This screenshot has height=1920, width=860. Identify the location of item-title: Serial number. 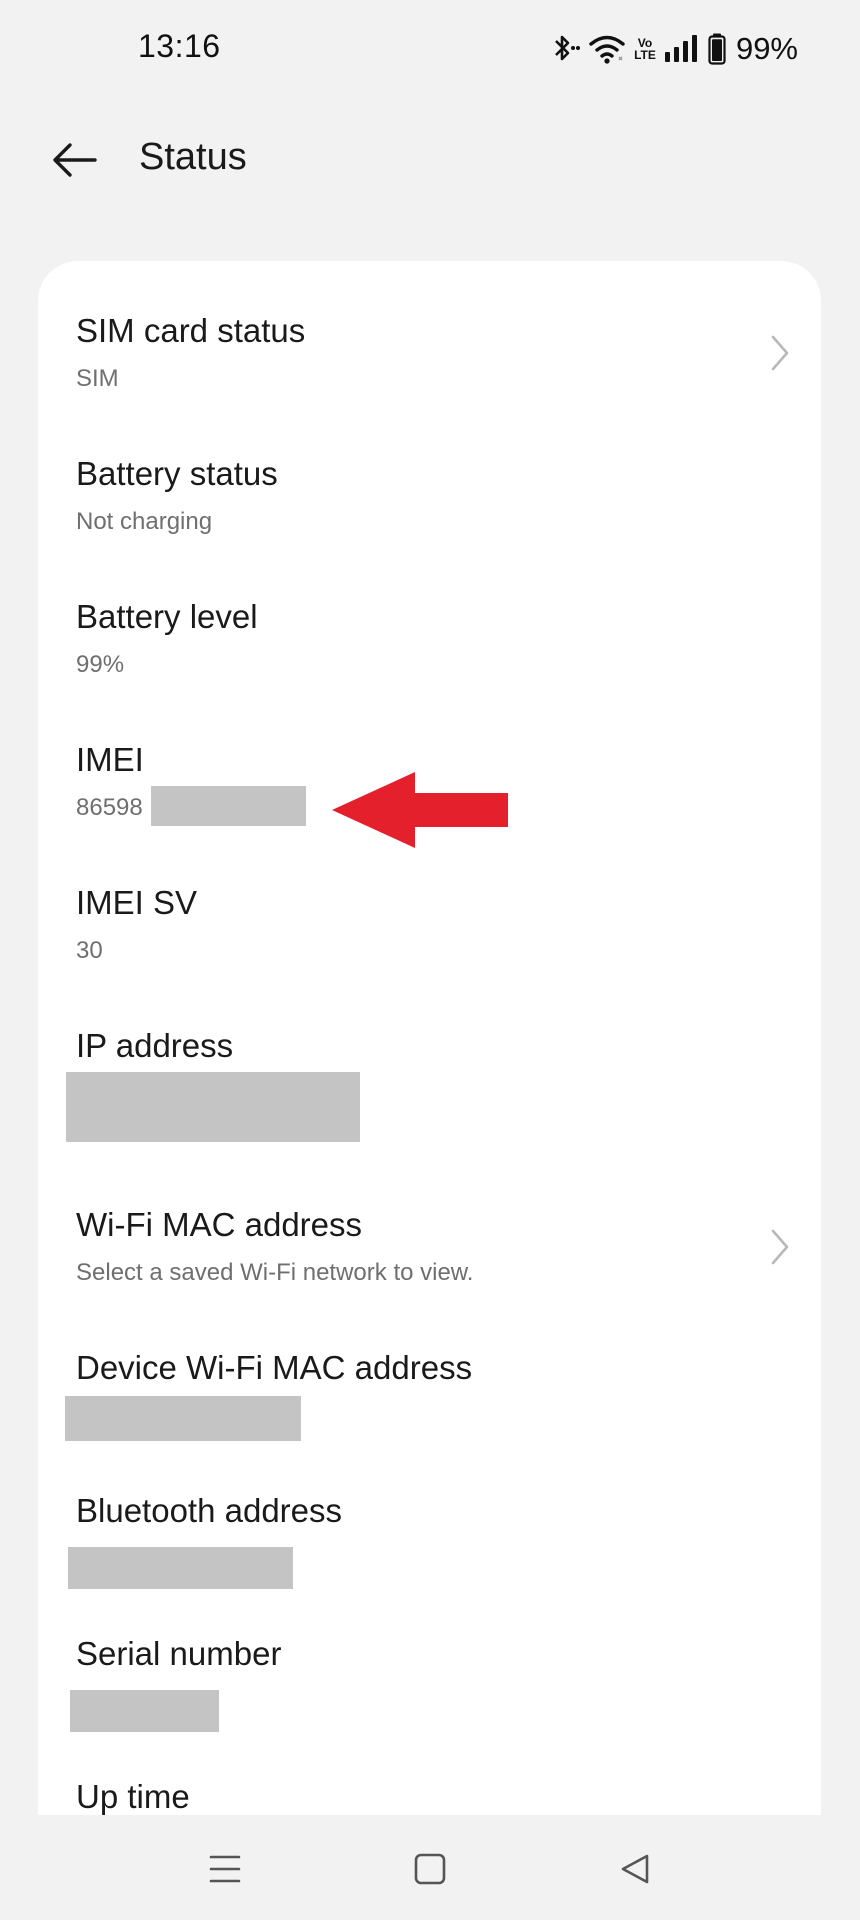
(179, 1653).